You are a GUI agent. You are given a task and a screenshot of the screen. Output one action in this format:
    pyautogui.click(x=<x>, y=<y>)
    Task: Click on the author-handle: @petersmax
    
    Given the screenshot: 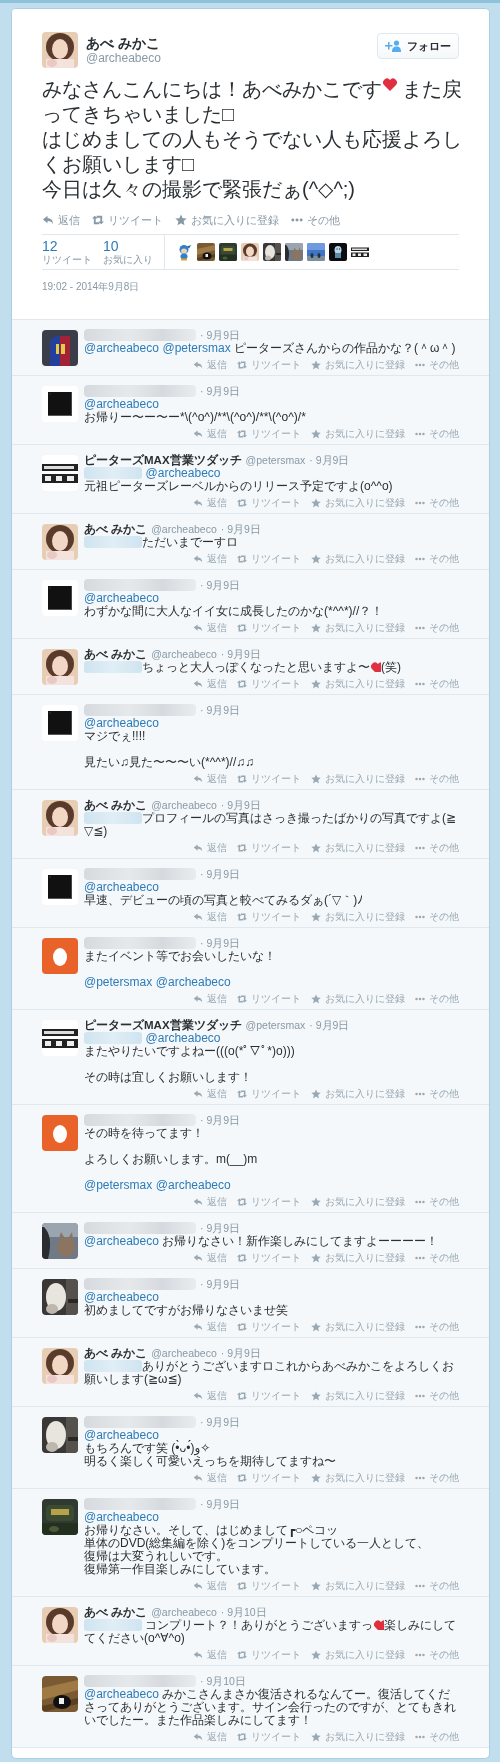 What is the action you would take?
    pyautogui.click(x=275, y=460)
    